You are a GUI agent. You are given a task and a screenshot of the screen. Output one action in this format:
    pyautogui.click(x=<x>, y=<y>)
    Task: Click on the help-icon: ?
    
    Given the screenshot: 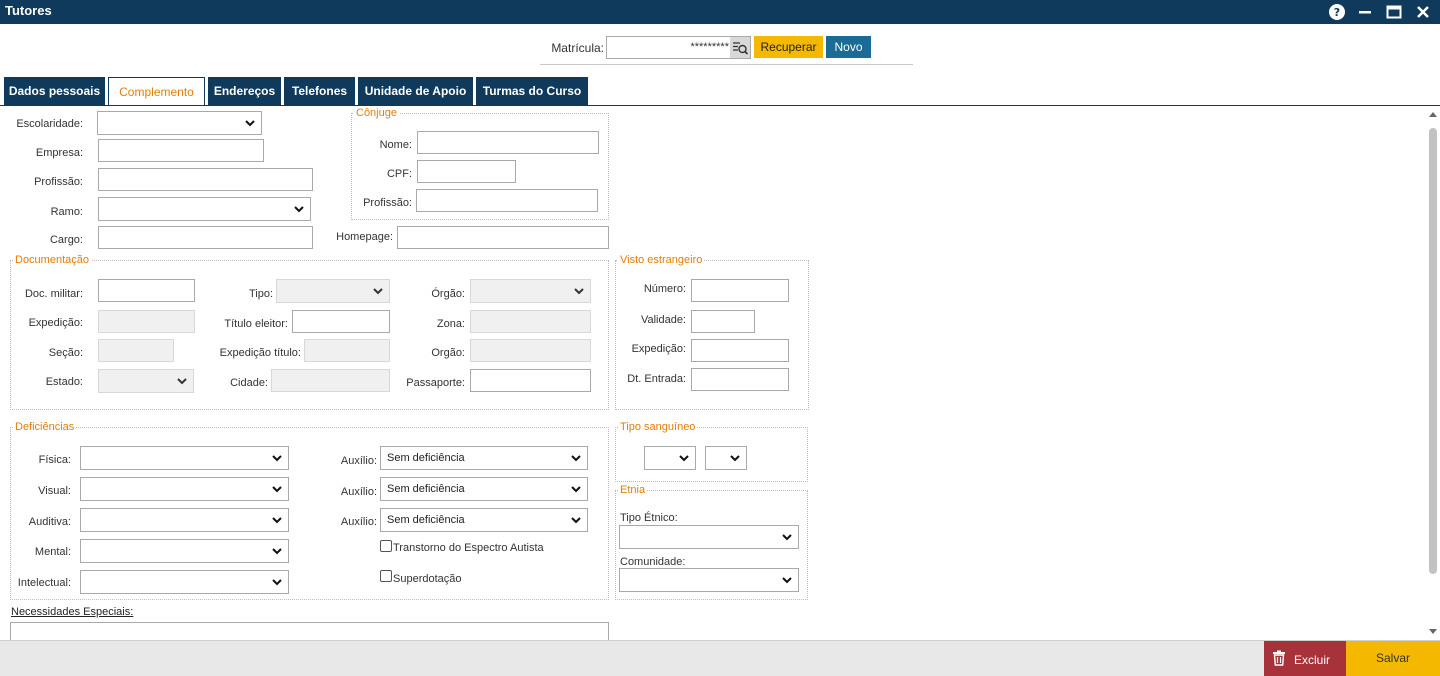 What is the action you would take?
    pyautogui.click(x=1337, y=12)
    